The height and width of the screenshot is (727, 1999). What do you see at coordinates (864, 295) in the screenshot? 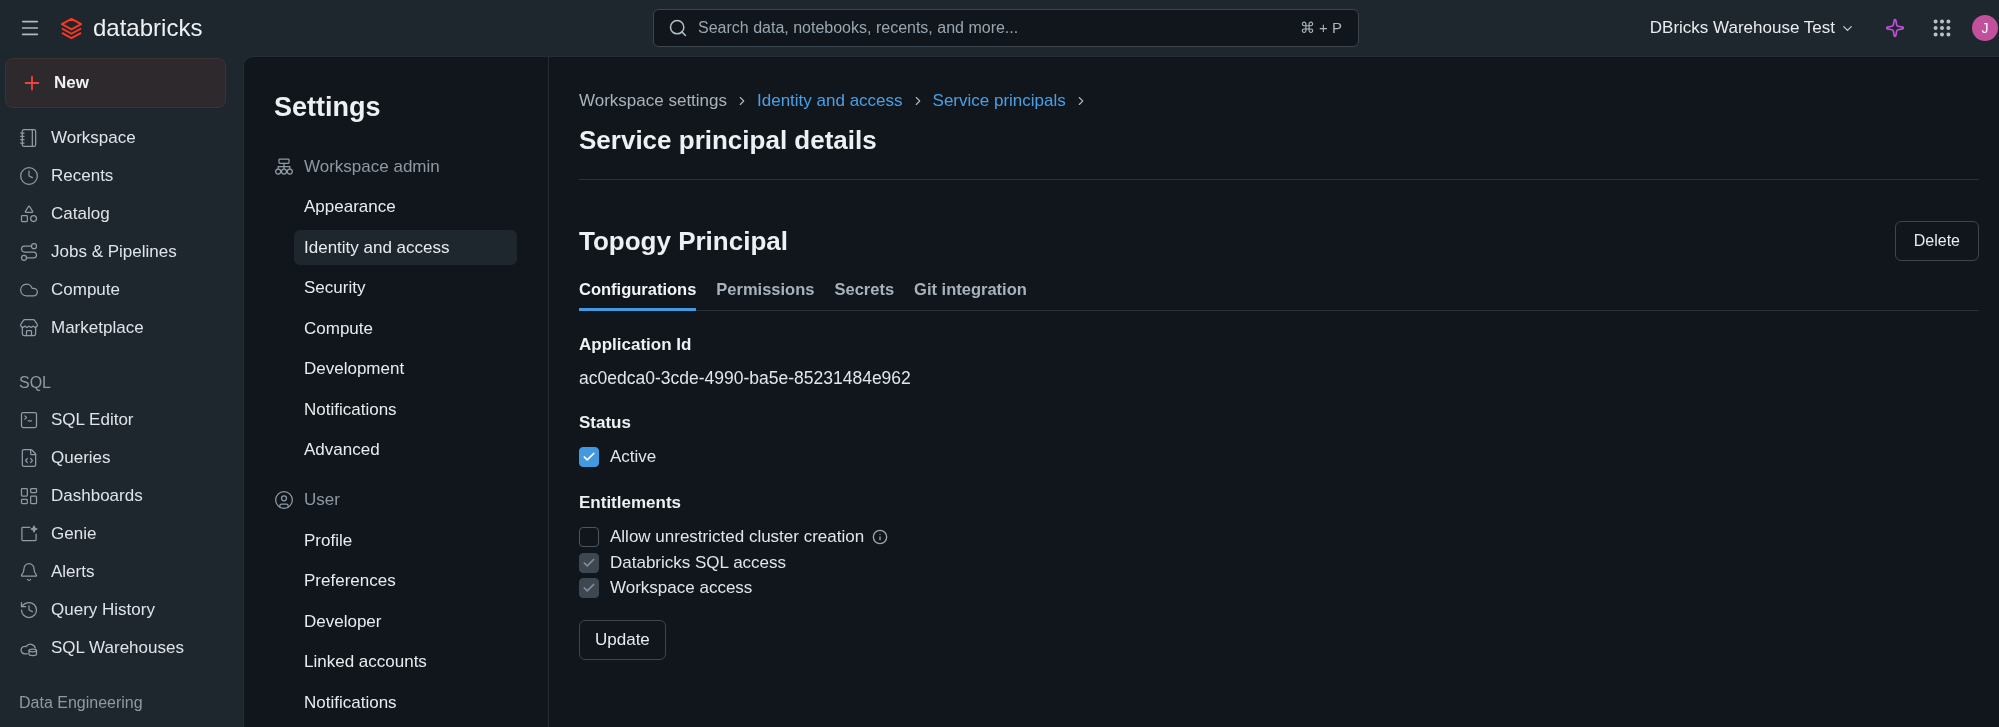
I see `tab: Secrets` at bounding box center [864, 295].